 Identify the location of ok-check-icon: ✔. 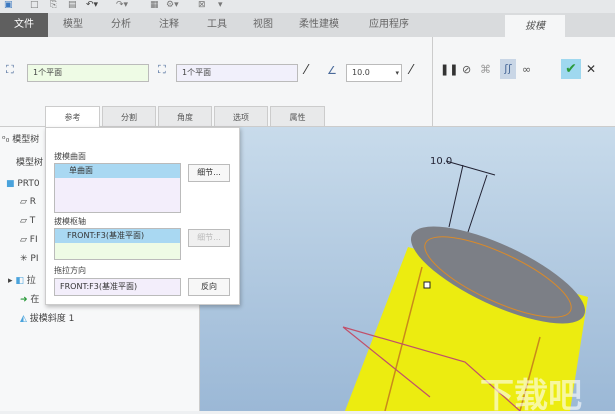
(571, 69).